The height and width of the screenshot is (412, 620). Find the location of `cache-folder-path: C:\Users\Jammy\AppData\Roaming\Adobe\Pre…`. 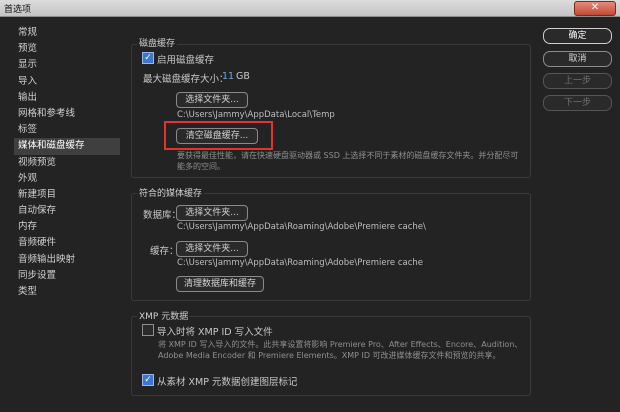

cache-folder-path: C:\Users\Jammy\AppData\Roaming\Adobe\Pre… is located at coordinates (300, 263).